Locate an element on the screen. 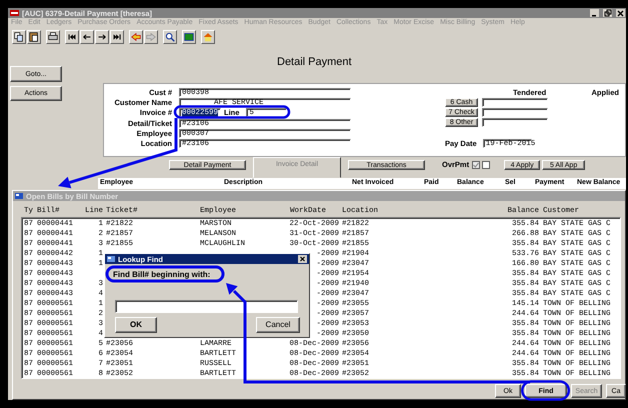 The image size is (628, 408). ok-button: OK is located at coordinates (136, 324).